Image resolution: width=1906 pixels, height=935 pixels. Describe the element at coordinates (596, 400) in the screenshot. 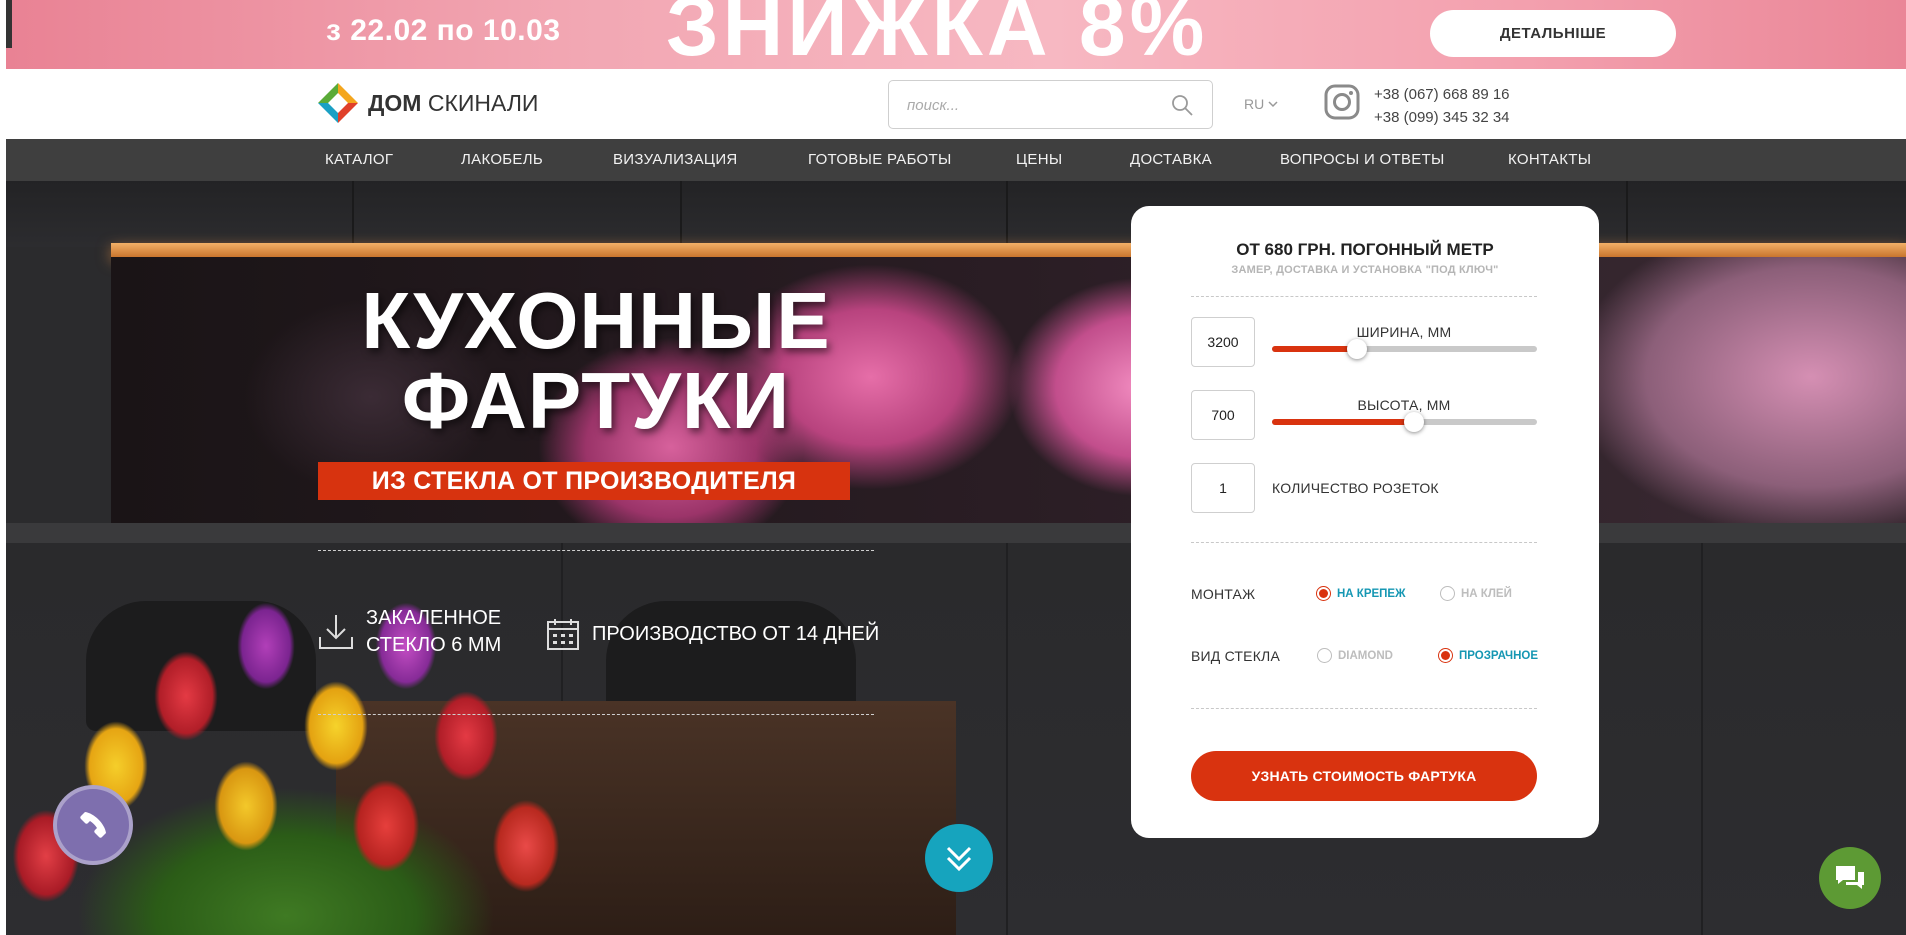

I see `hero-title-line: ФАРТУКИ` at that location.